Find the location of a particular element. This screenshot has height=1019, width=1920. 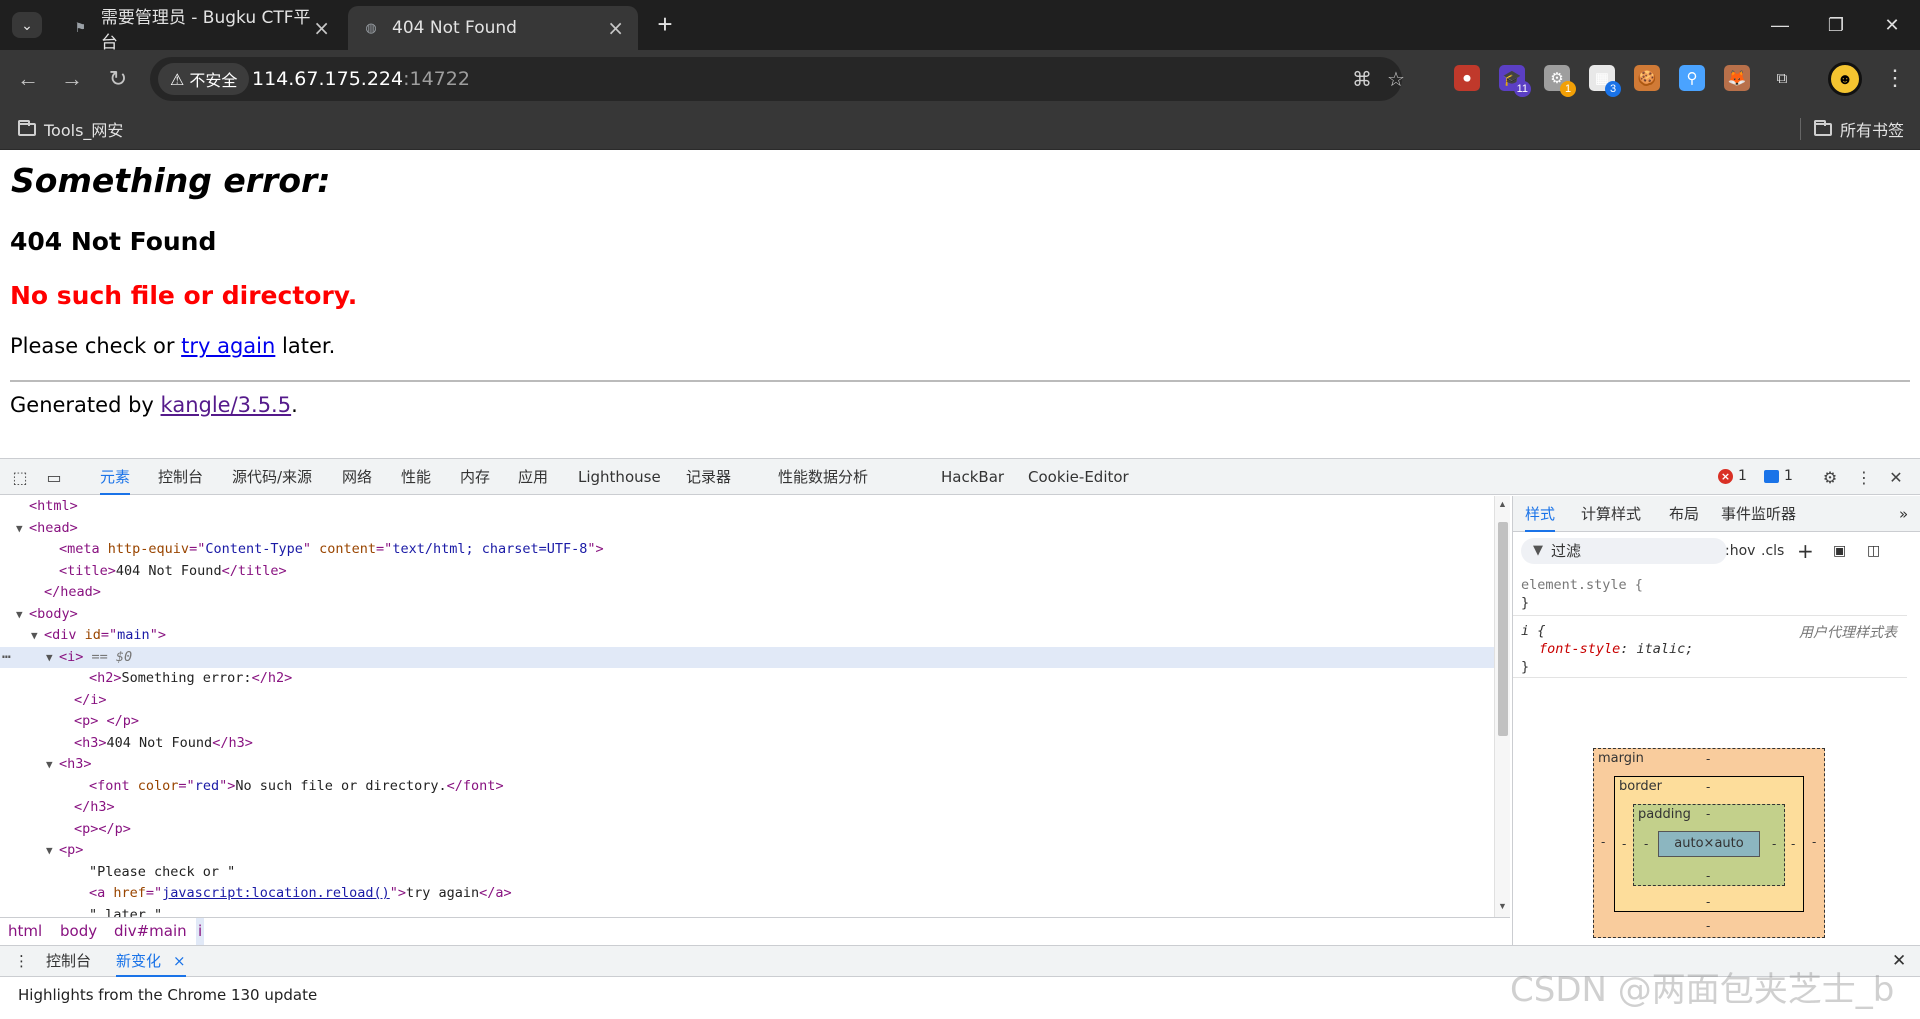

drawer-tab-console: 控制台 is located at coordinates (68, 961).